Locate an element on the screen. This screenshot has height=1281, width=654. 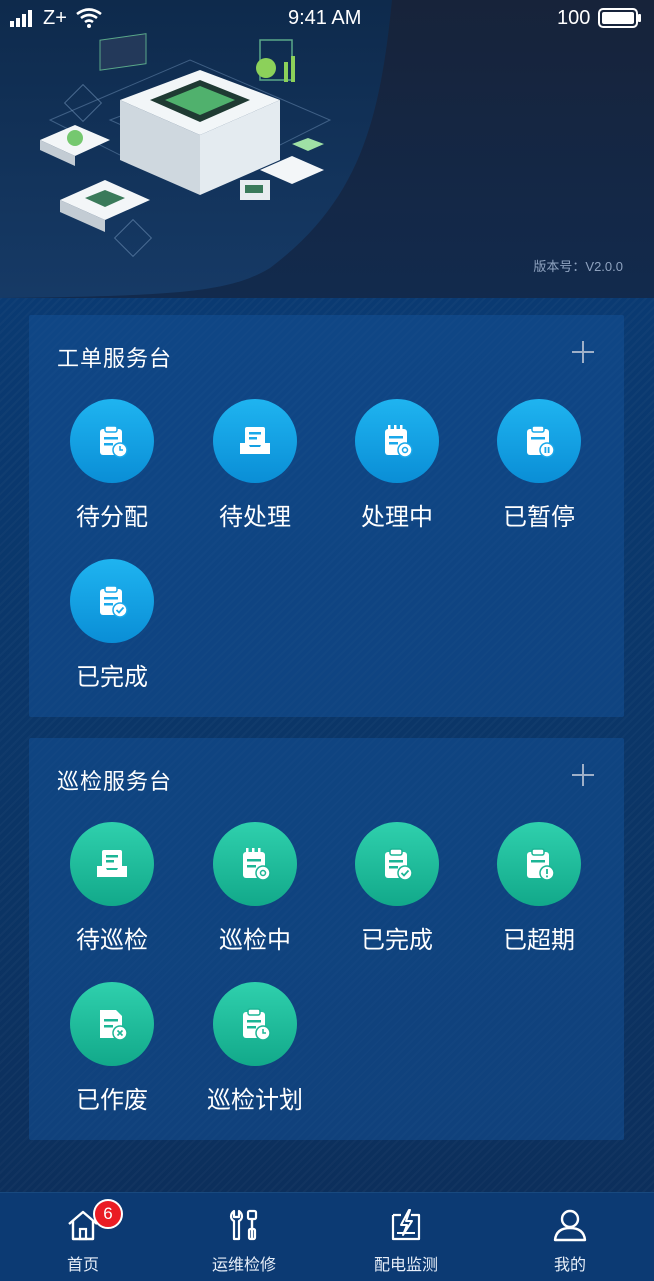
tools-icon is located at coordinates (243, 1225).